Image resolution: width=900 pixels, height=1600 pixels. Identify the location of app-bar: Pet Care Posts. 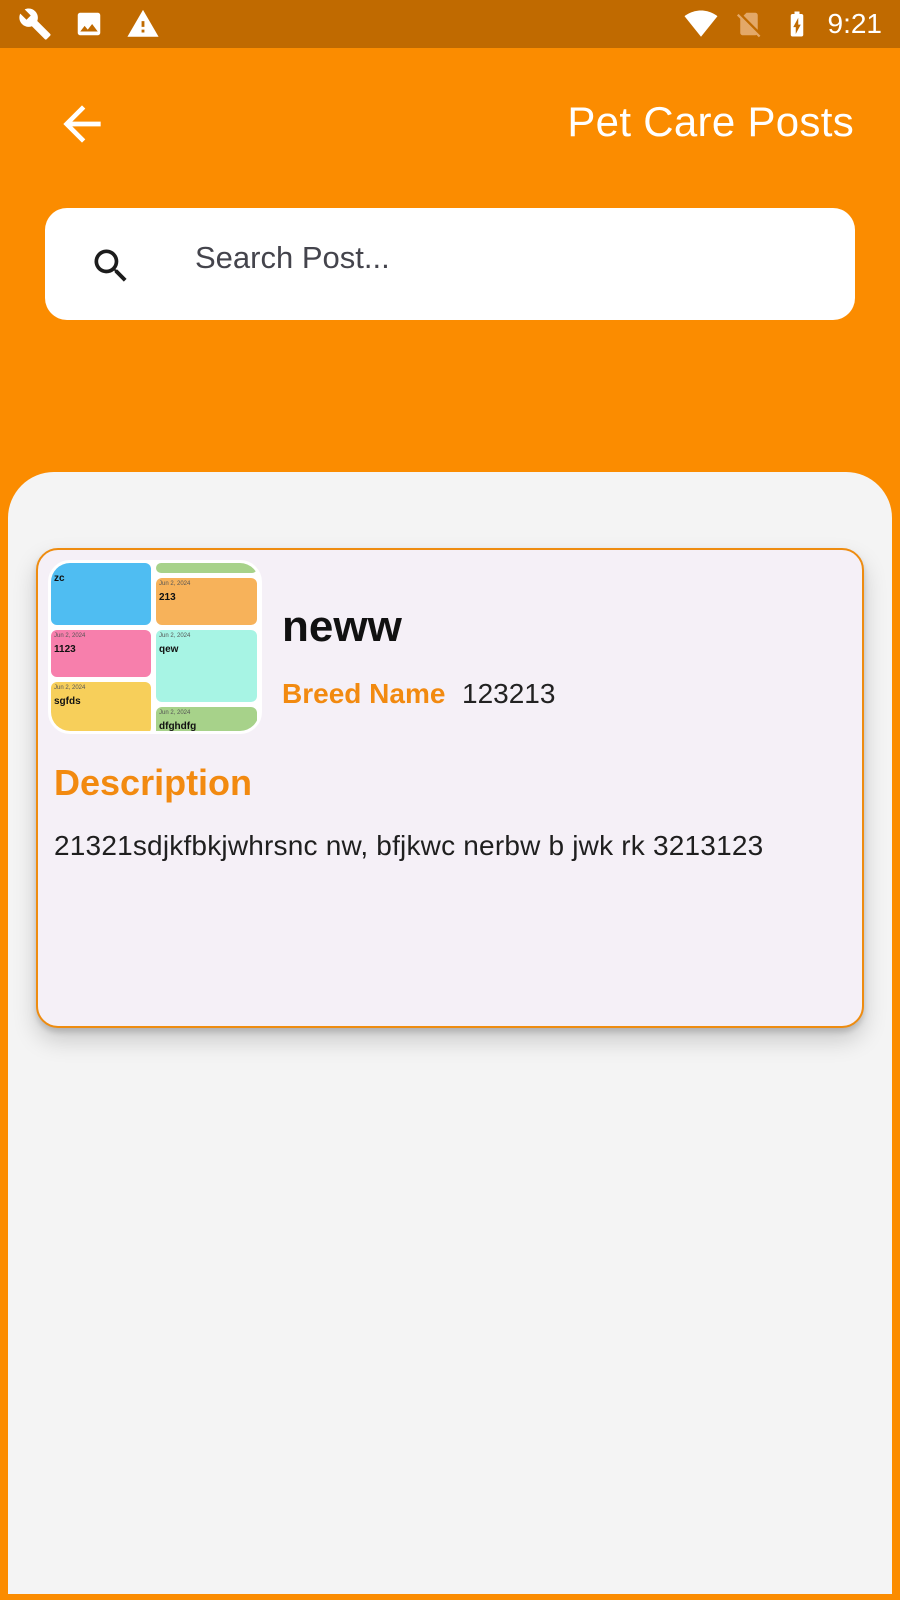
(450, 123).